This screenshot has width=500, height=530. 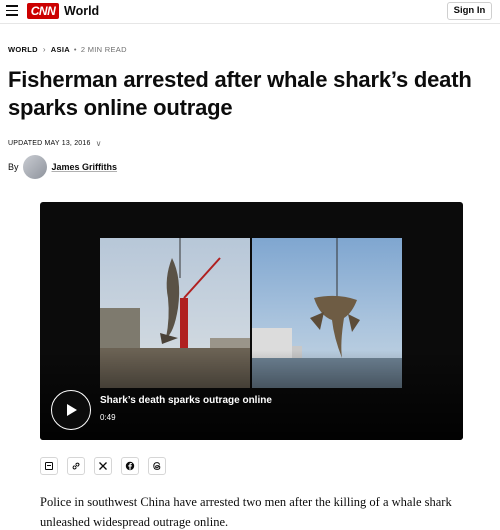 I want to click on updated-label: UPDATED MAY 13, 2016, so click(x=49, y=143).